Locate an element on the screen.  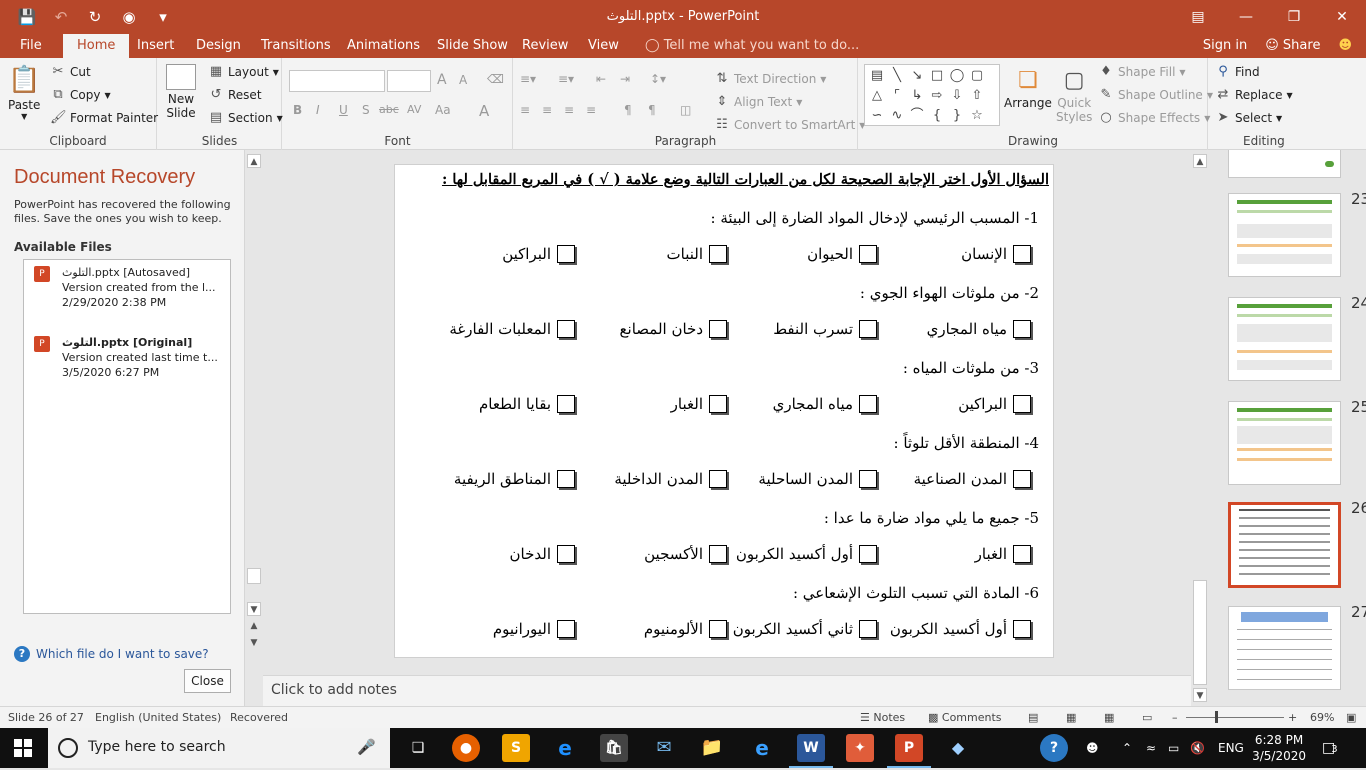
answer-option: أول أكسيد الكربون is located at coordinates (806, 554).